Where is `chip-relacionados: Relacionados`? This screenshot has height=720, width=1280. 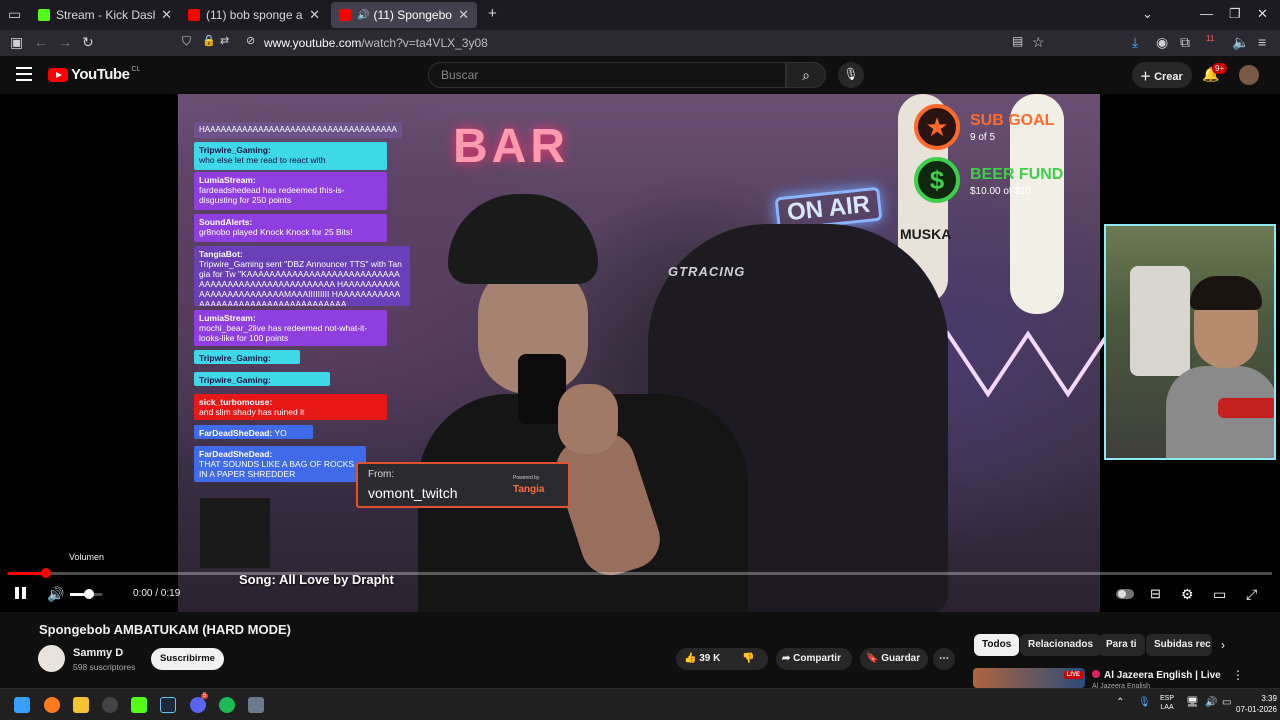 chip-relacionados: Relacionados is located at coordinates (1061, 645).